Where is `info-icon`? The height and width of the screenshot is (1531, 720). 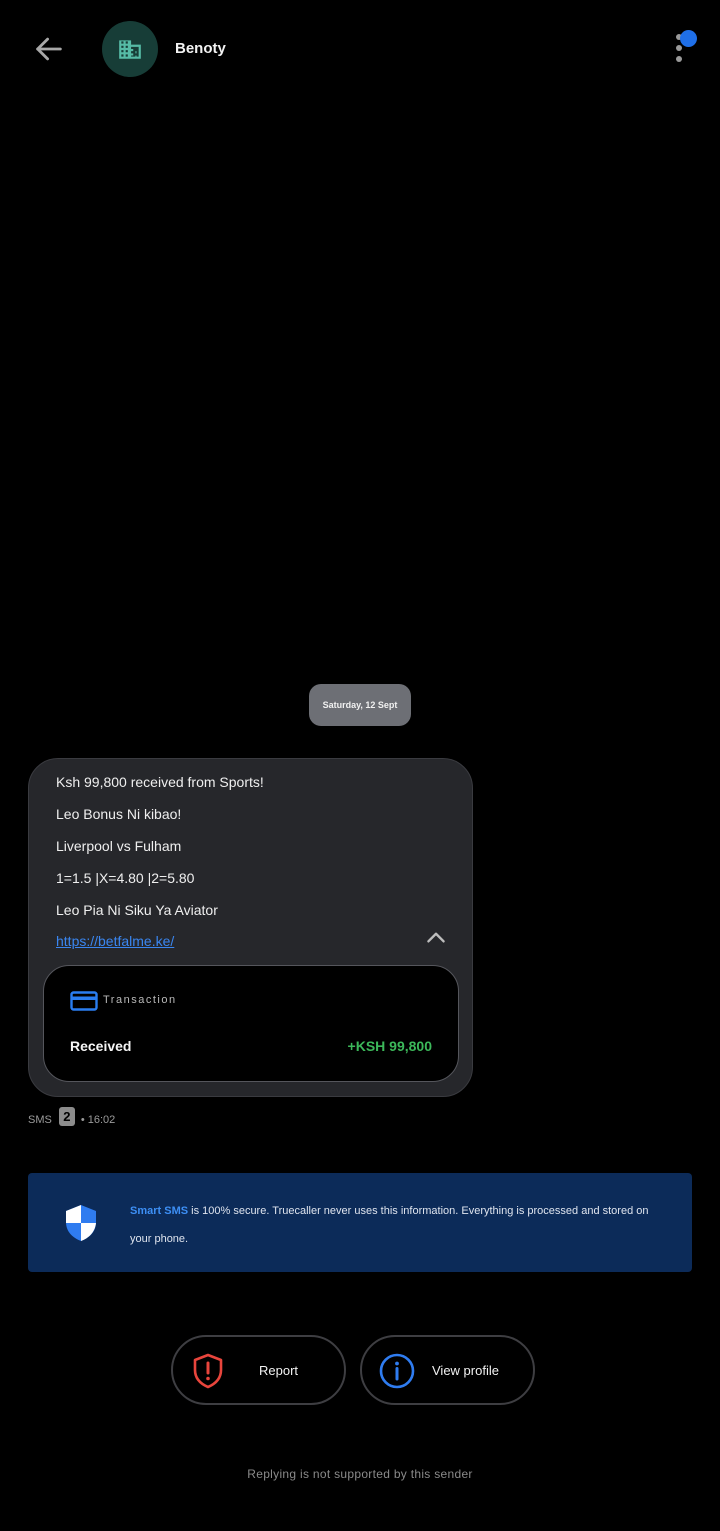
info-icon is located at coordinates (397, 1371).